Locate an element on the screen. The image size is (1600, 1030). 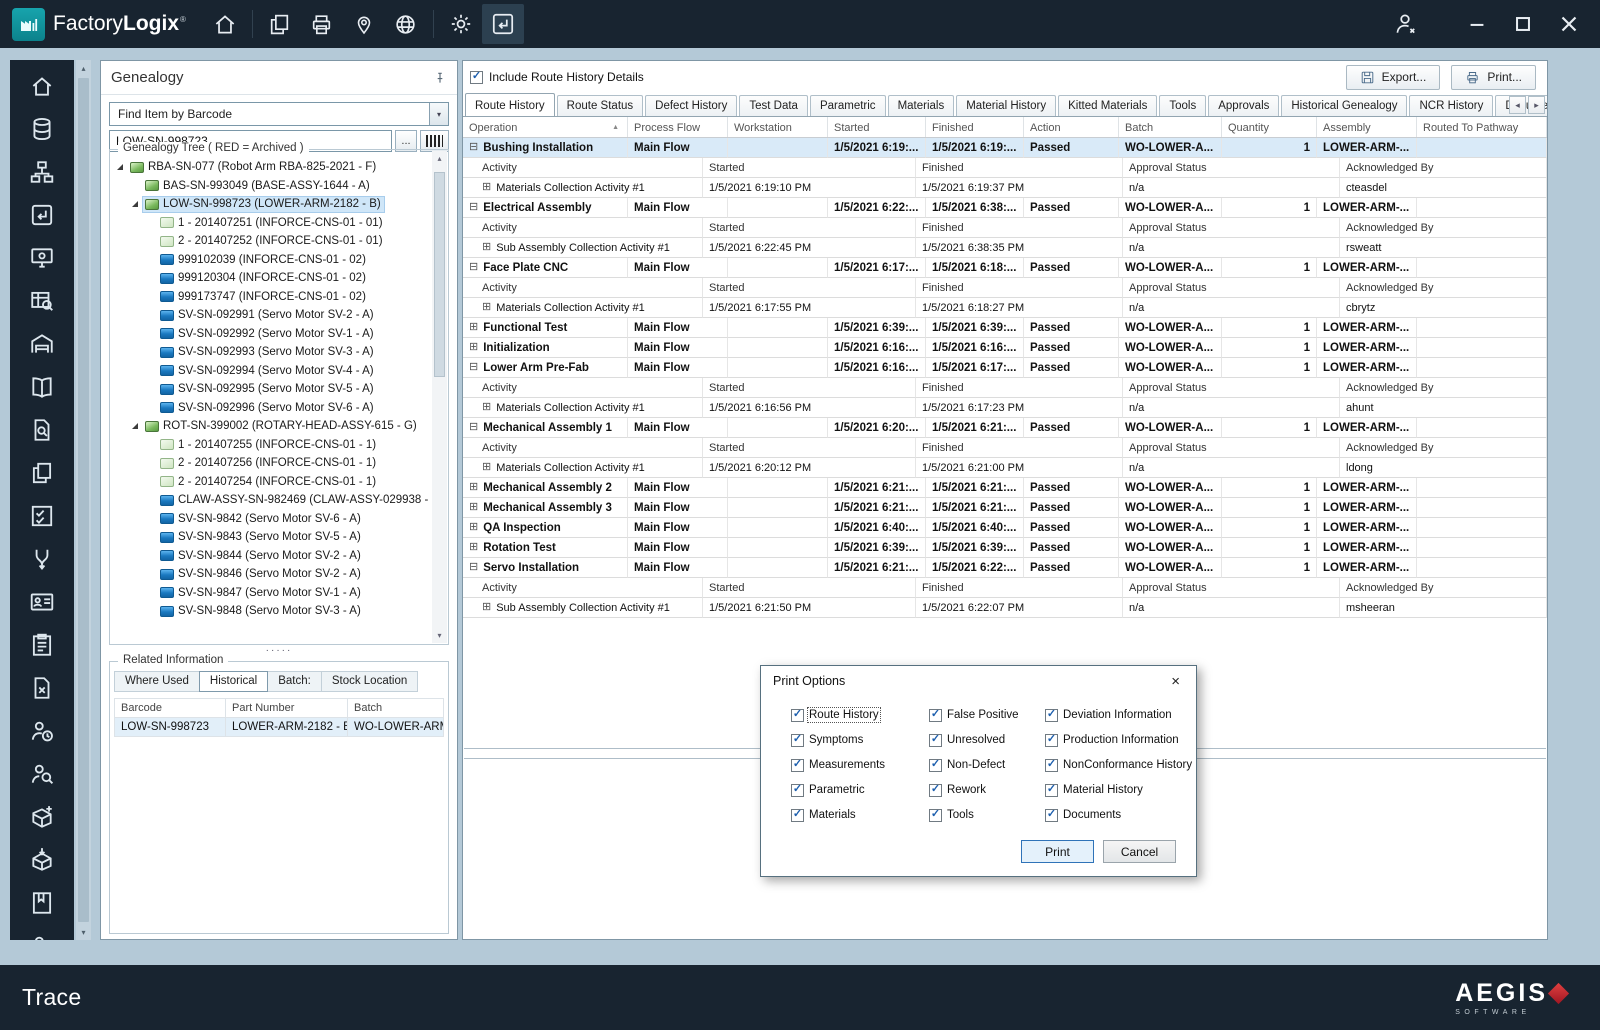
tree-item: 1 - 201407255 (INFORCE-CNS-01 - 1) is located at coordinates (271, 445).